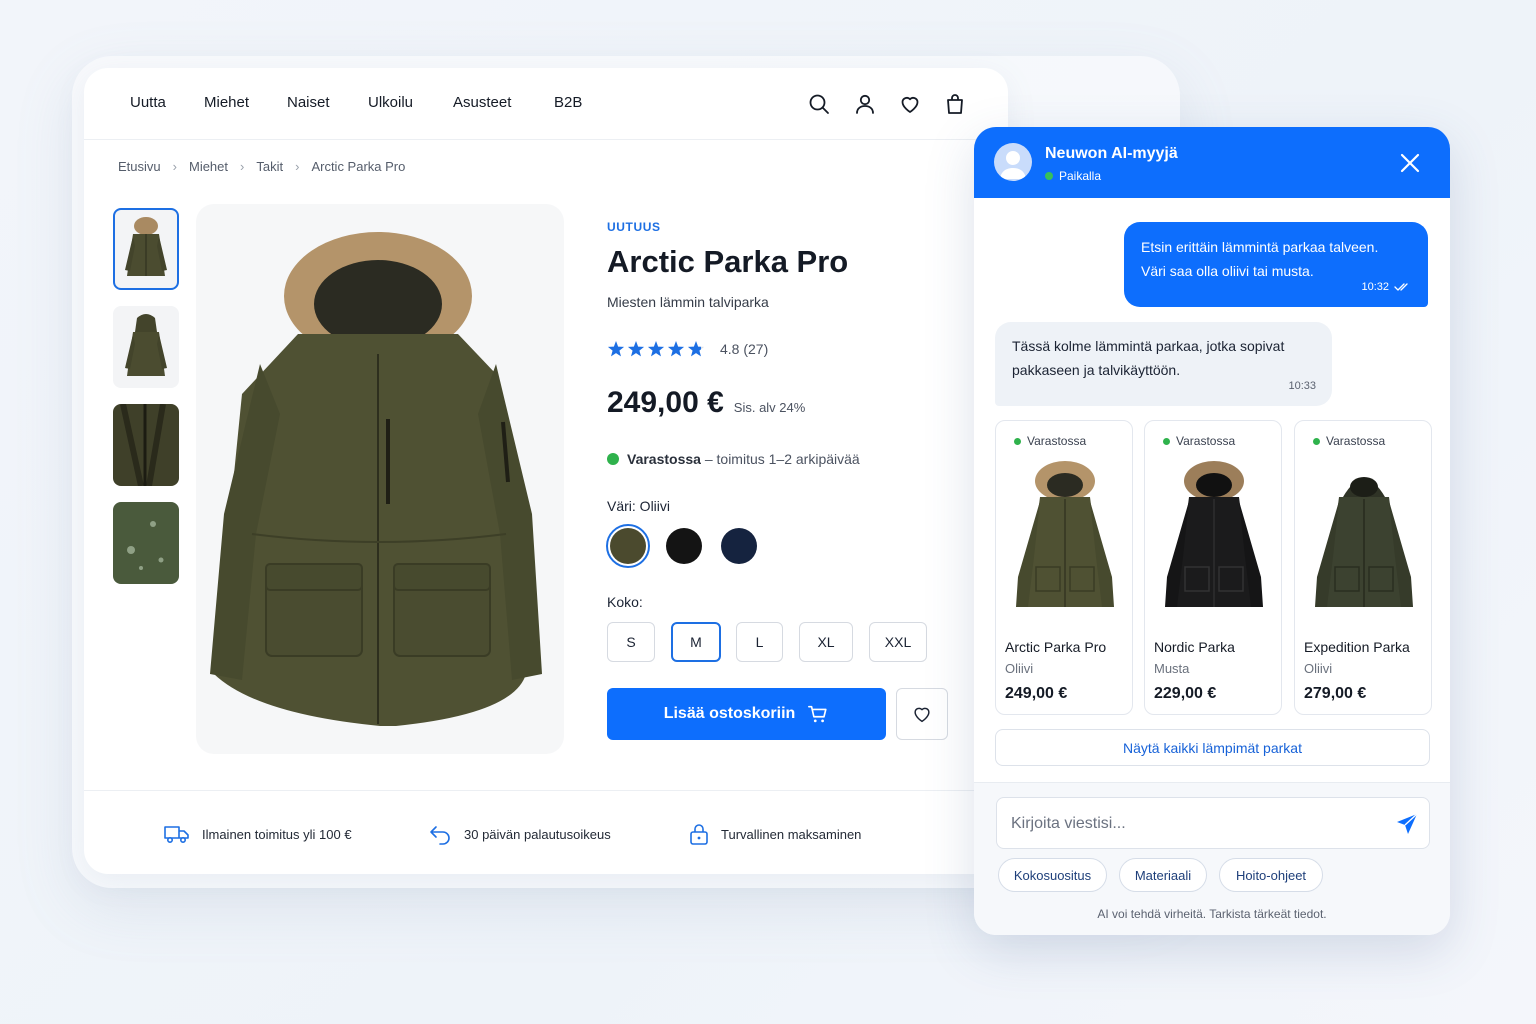  What do you see at coordinates (1036, 693) in the screenshot?
I see `product-card-price: 249,00 €` at bounding box center [1036, 693].